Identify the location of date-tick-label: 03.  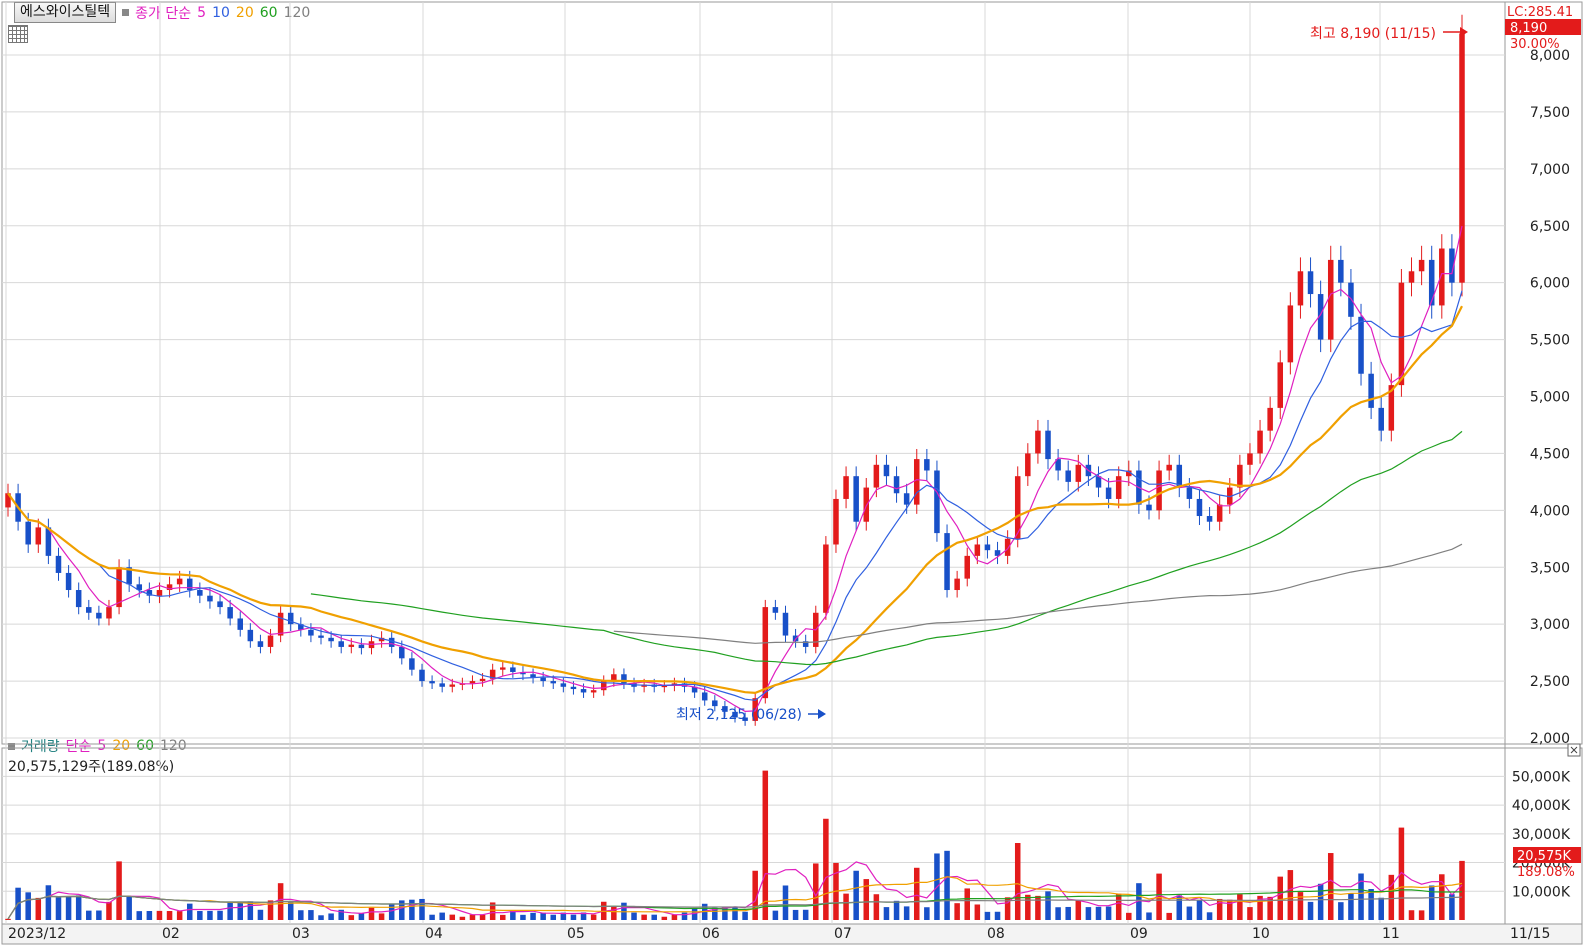
(301, 934).